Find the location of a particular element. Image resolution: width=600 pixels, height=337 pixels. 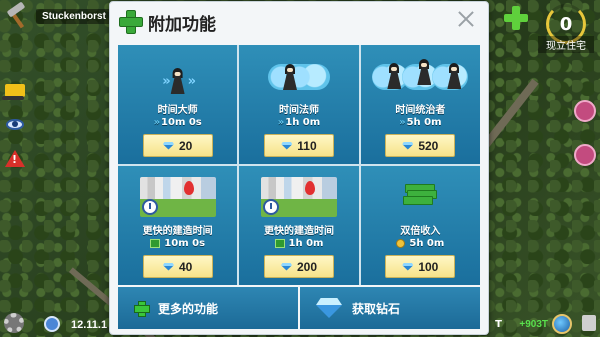

right-side-icons is located at coordinates (585, 133).